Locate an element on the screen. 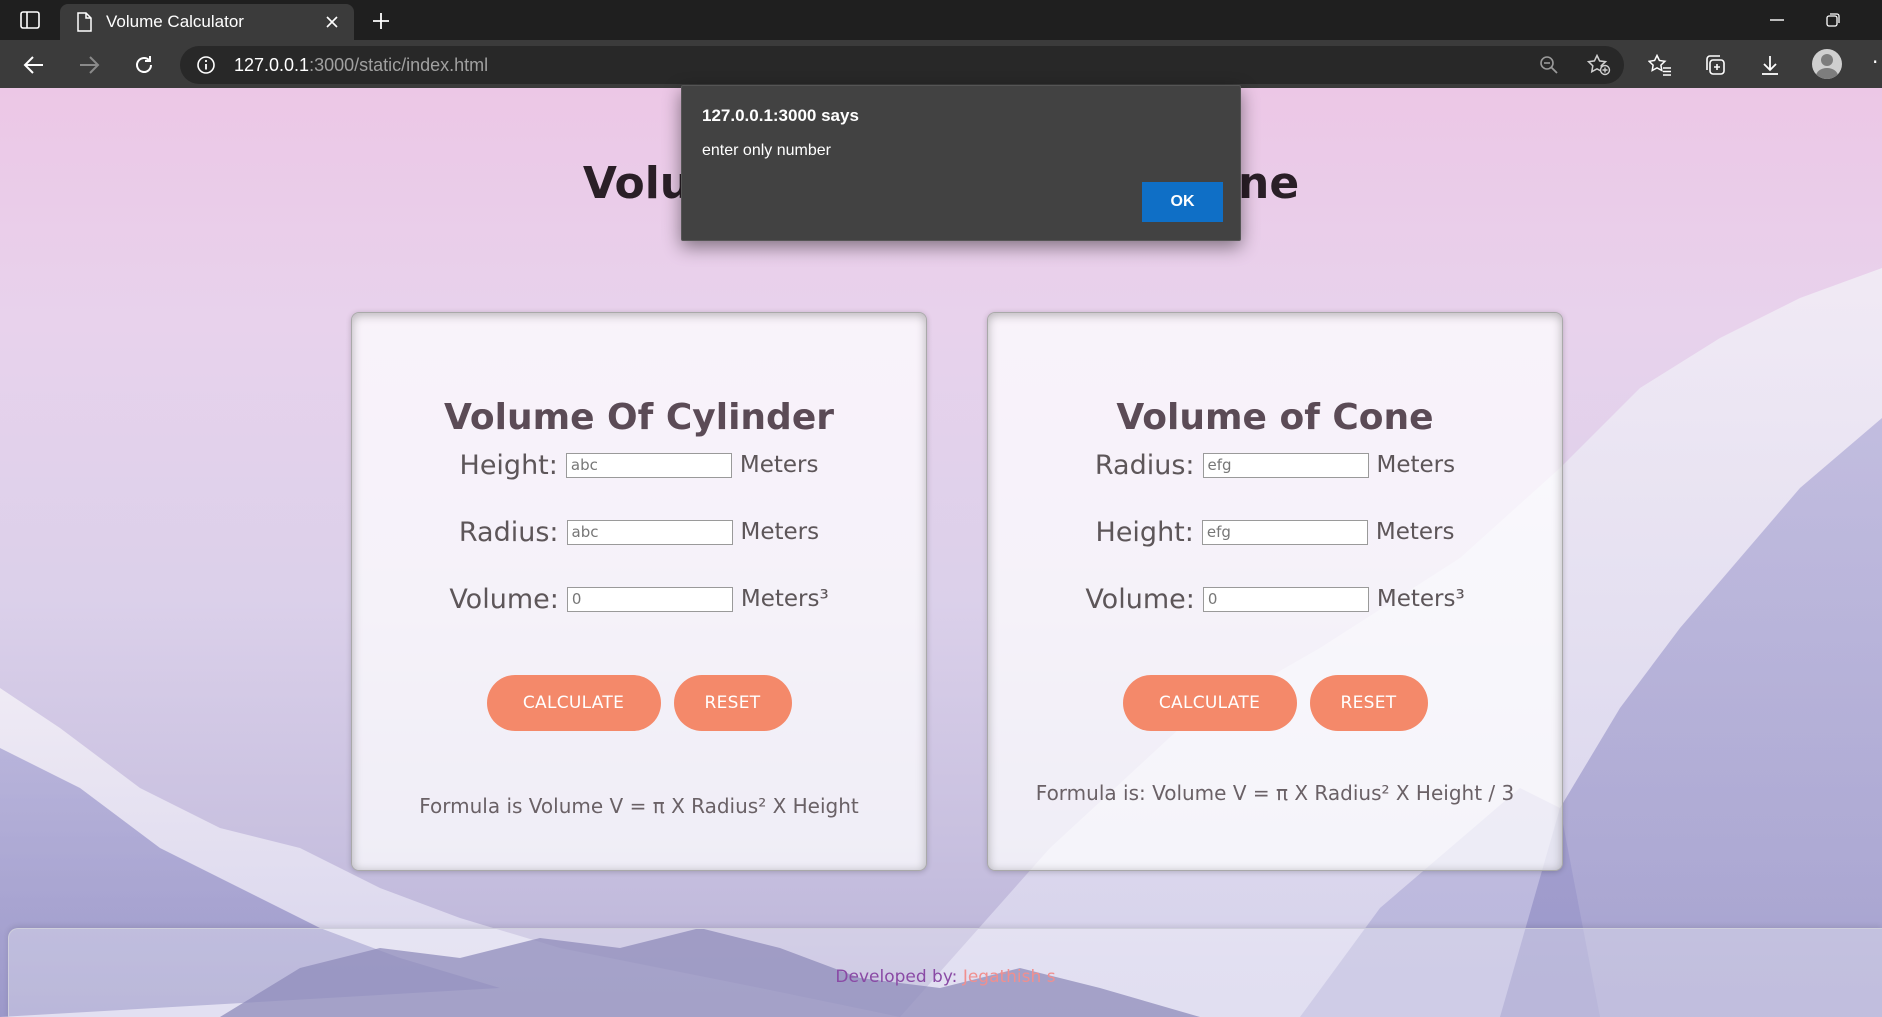 The image size is (1882, 1017). cone-radius-input is located at coordinates (1285, 465).